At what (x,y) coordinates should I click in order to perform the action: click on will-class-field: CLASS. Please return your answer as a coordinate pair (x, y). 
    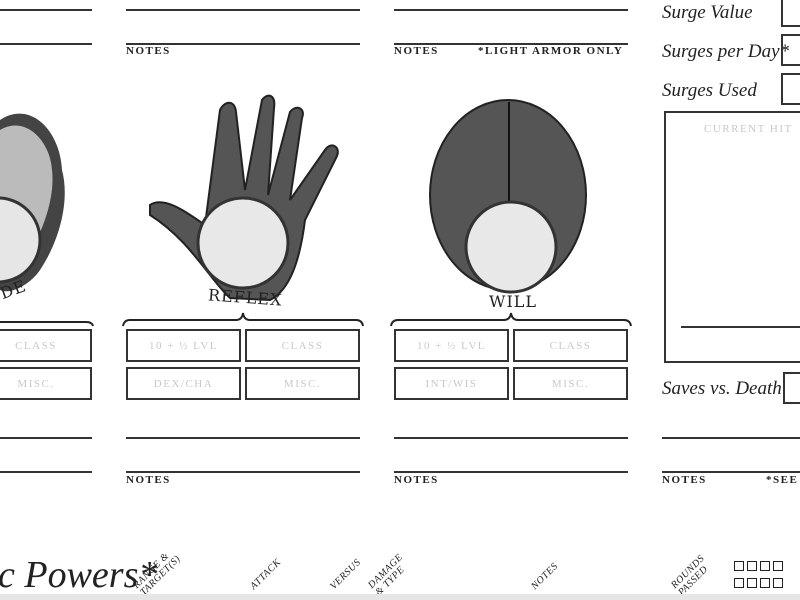
    Looking at the image, I should click on (570, 345).